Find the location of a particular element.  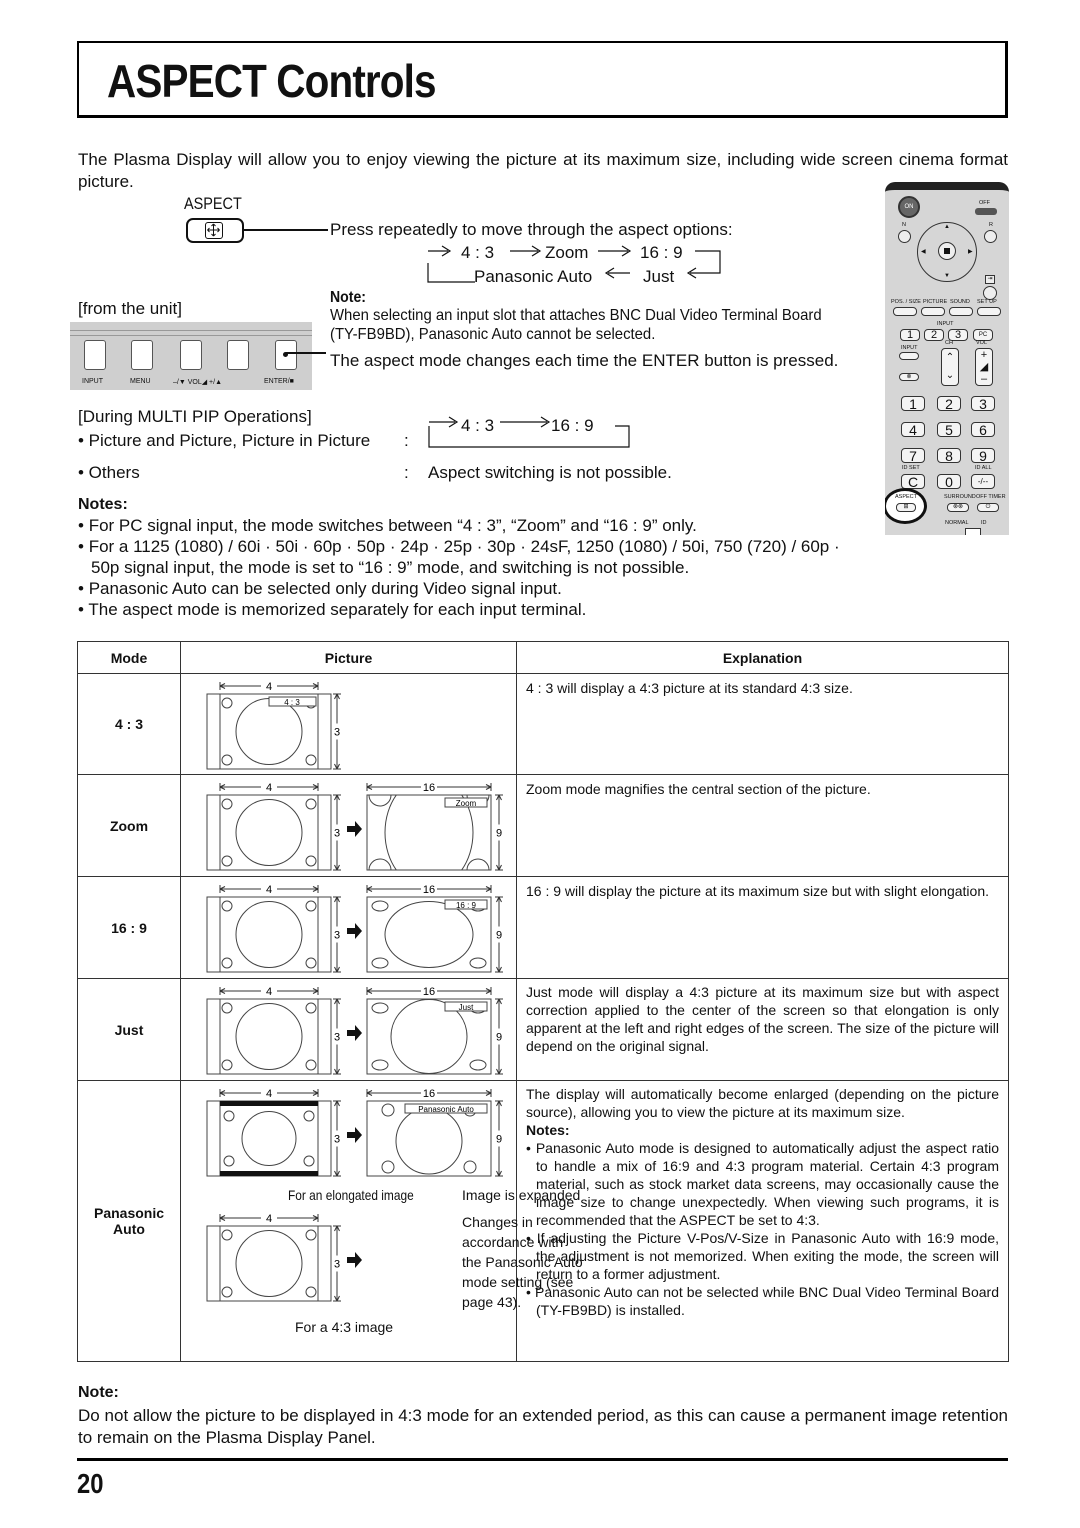

digit-0-button: 0 is located at coordinates (949, 481).